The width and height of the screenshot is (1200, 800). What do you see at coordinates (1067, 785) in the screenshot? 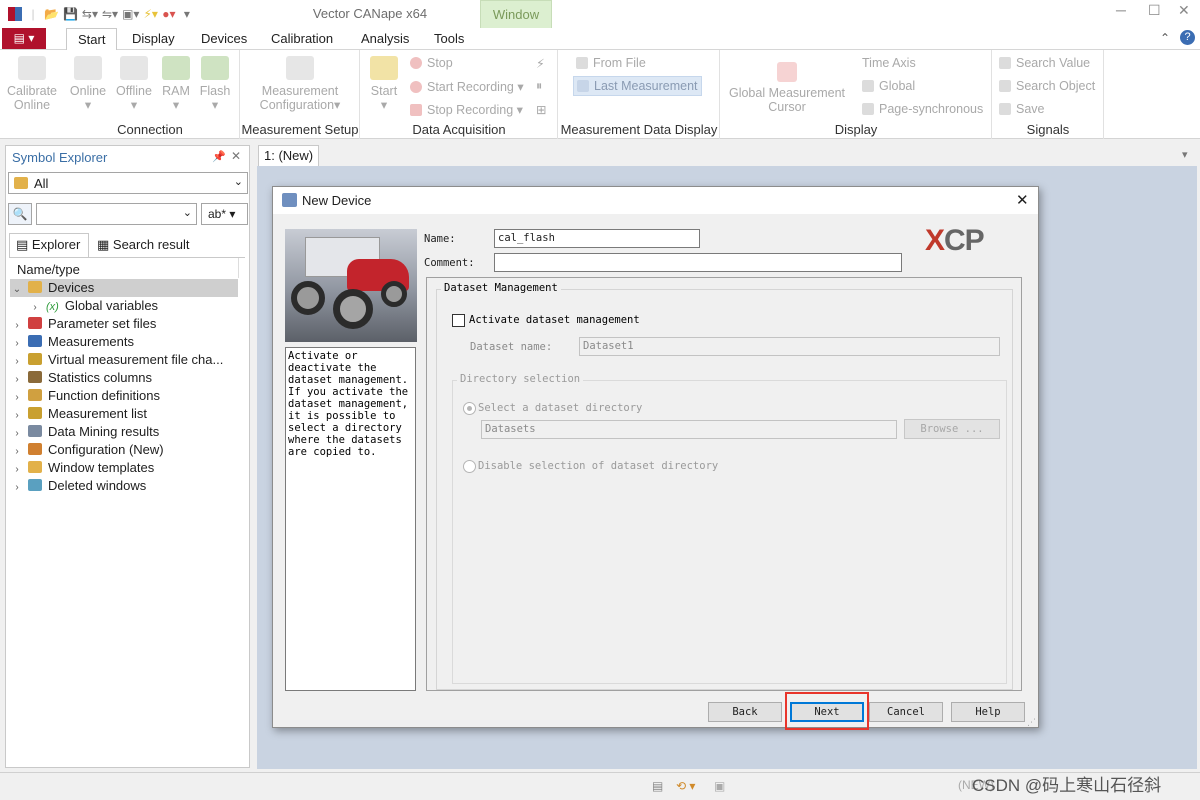
I see `watermark: CSDN @码上寒山石径斜` at bounding box center [1067, 785].